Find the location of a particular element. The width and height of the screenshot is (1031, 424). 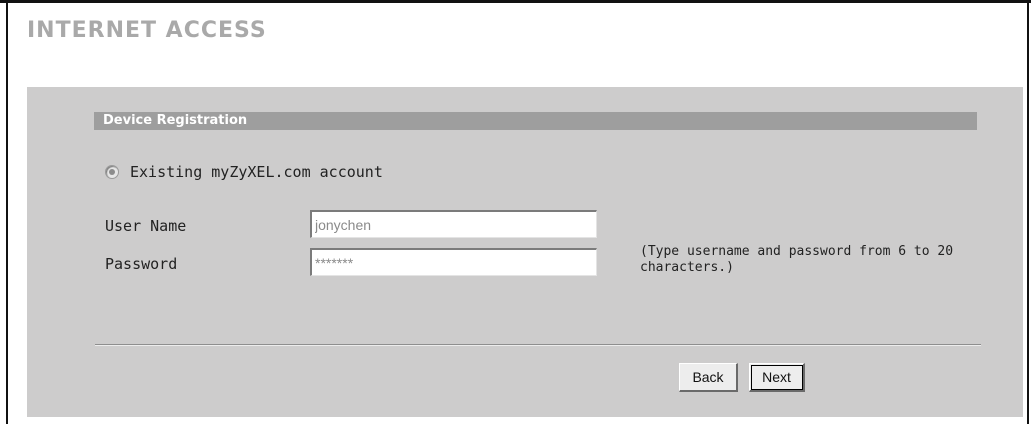

section-header: Device Registration is located at coordinates (535, 121).